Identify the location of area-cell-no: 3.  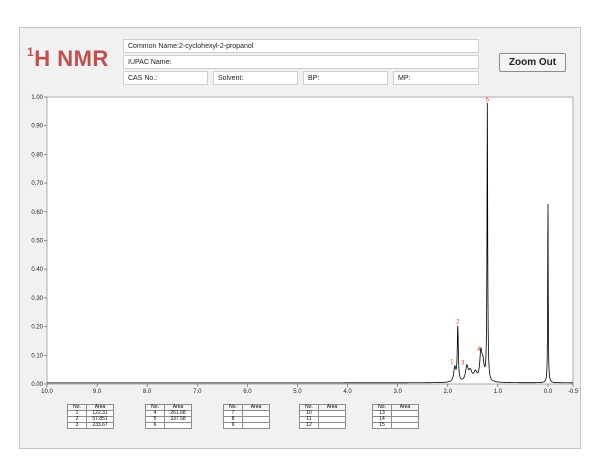
(77, 425).